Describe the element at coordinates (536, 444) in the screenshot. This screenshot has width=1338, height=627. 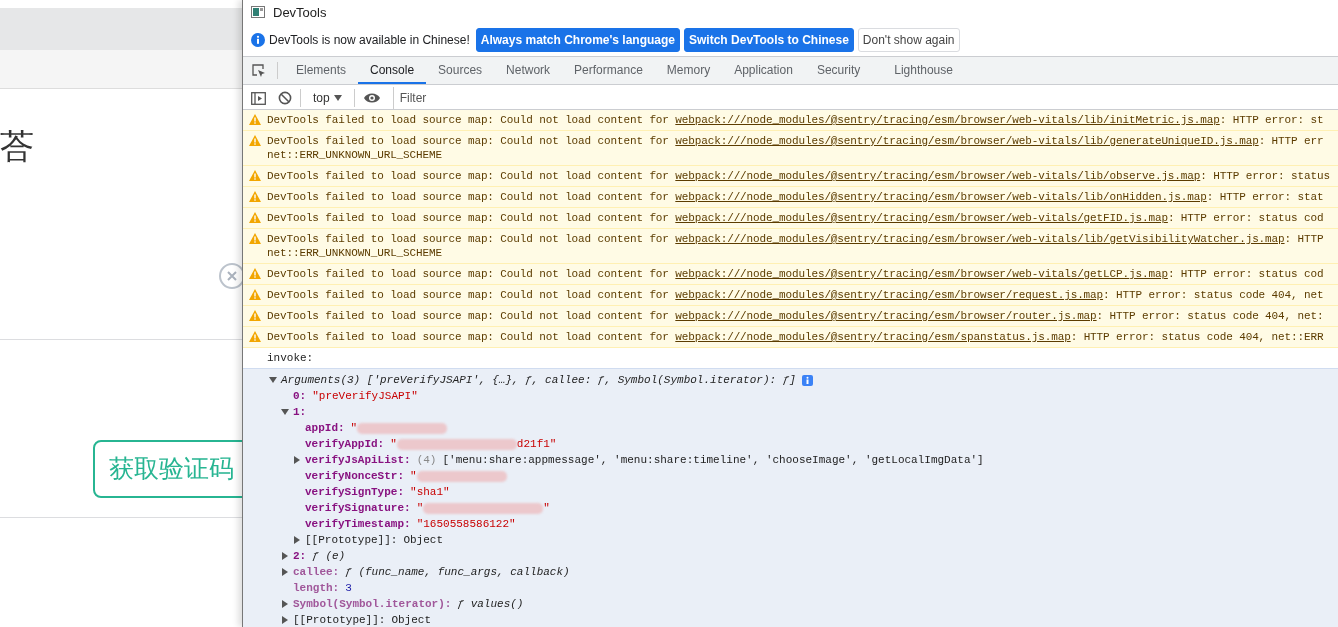
I see `property-value: d21f1"` at that location.